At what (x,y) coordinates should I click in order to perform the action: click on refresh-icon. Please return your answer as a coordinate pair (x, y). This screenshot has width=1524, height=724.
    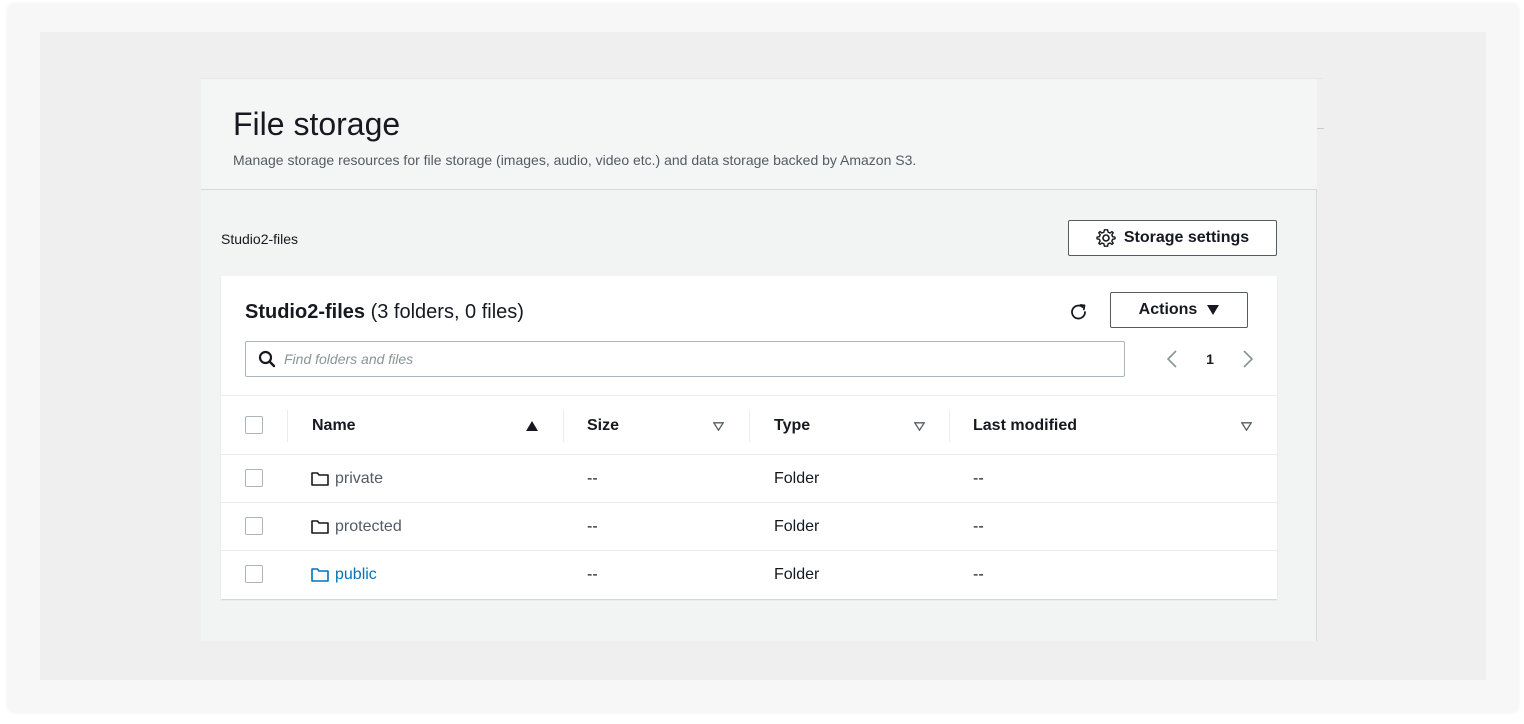
    Looking at the image, I should click on (1079, 312).